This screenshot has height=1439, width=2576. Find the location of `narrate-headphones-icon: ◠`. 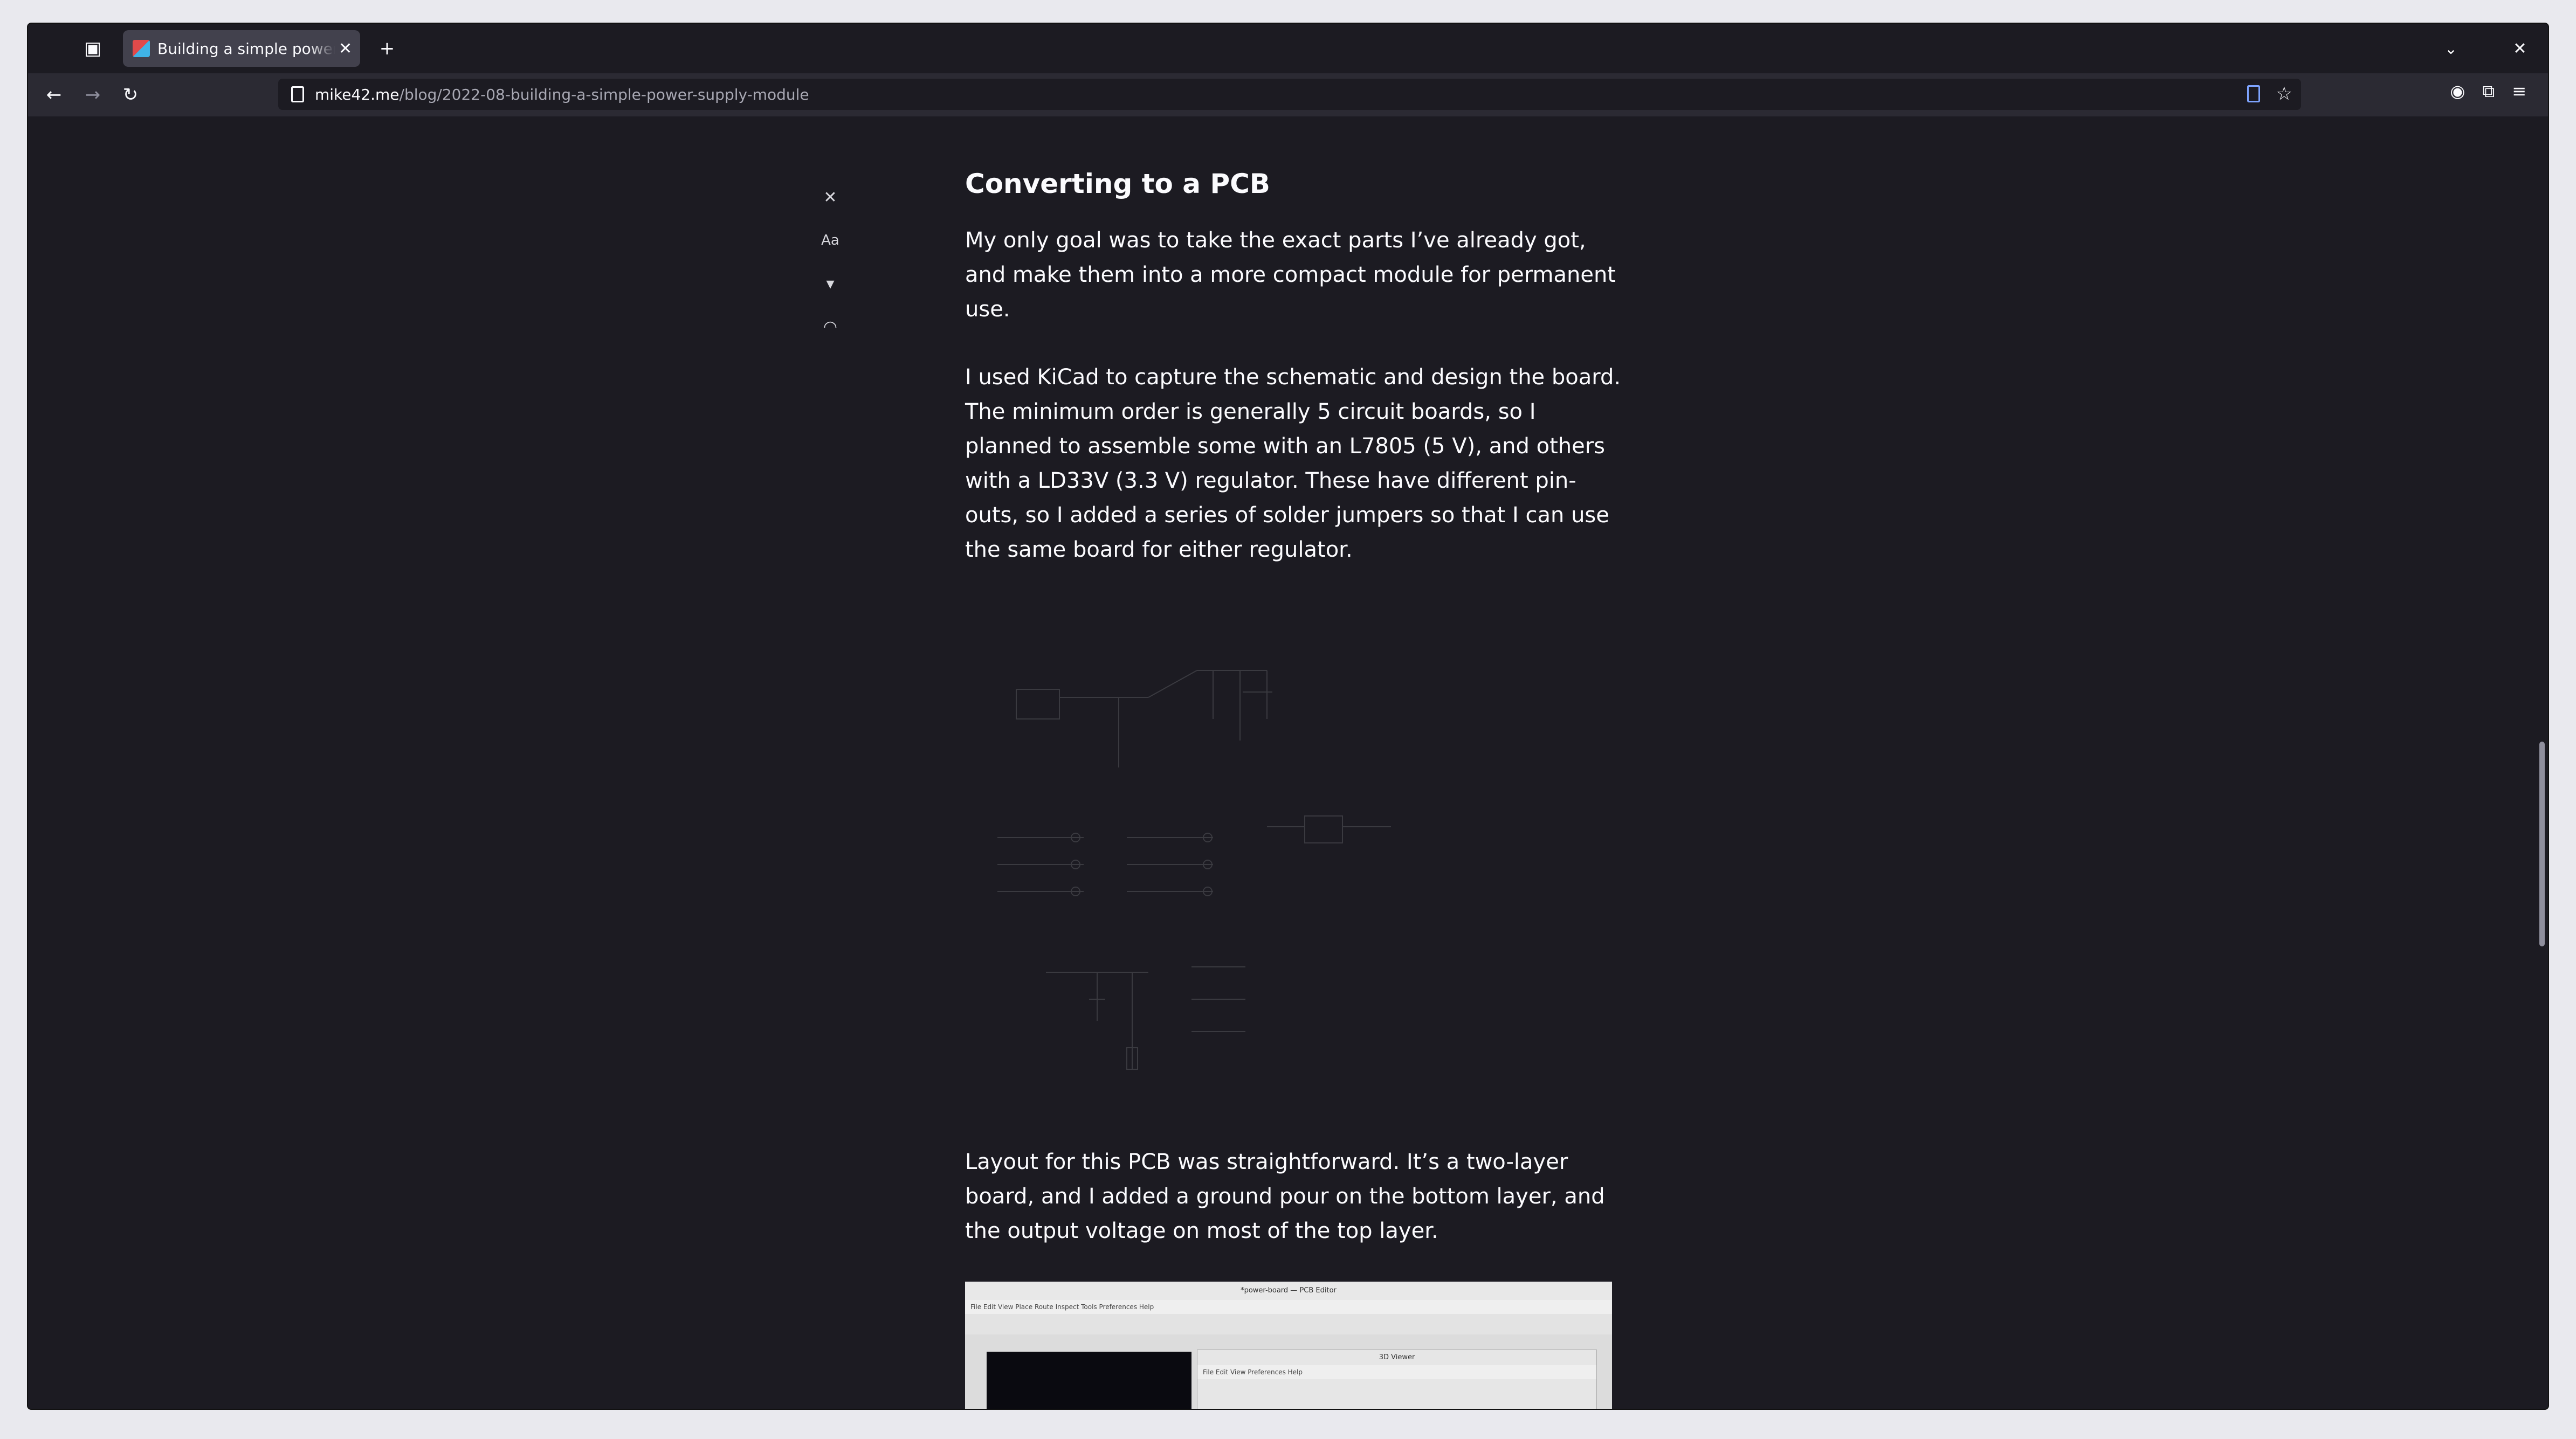

narrate-headphones-icon: ◠ is located at coordinates (830, 326).